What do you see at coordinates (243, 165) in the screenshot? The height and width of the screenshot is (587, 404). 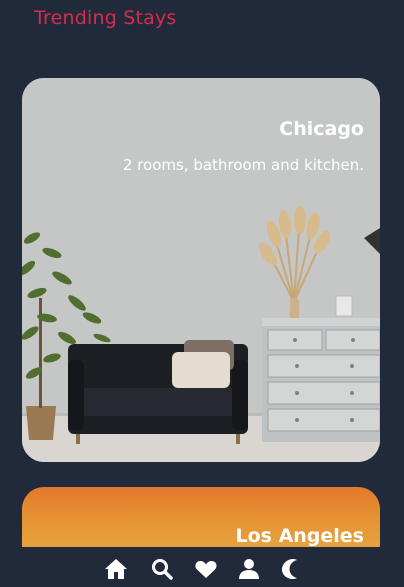 I see `stay-description: 2 rooms, bathroom and kitchen.` at bounding box center [243, 165].